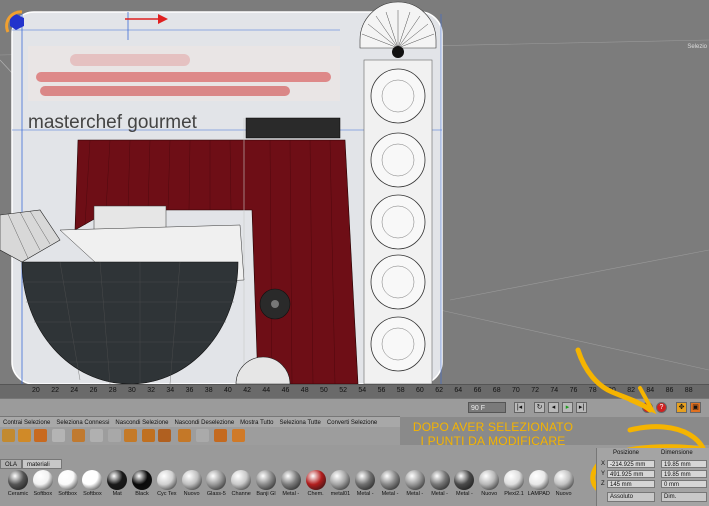 The image size is (709, 506). Describe the element at coordinates (535, 390) in the screenshot. I see `timeline-tick: 72` at that location.